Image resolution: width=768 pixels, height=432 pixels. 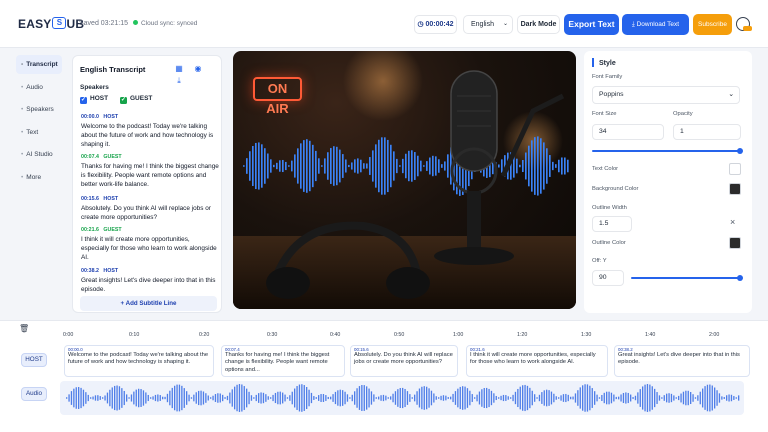 What do you see at coordinates (712, 24) in the screenshot?
I see `subscribe-button: Subscribe` at bounding box center [712, 24].